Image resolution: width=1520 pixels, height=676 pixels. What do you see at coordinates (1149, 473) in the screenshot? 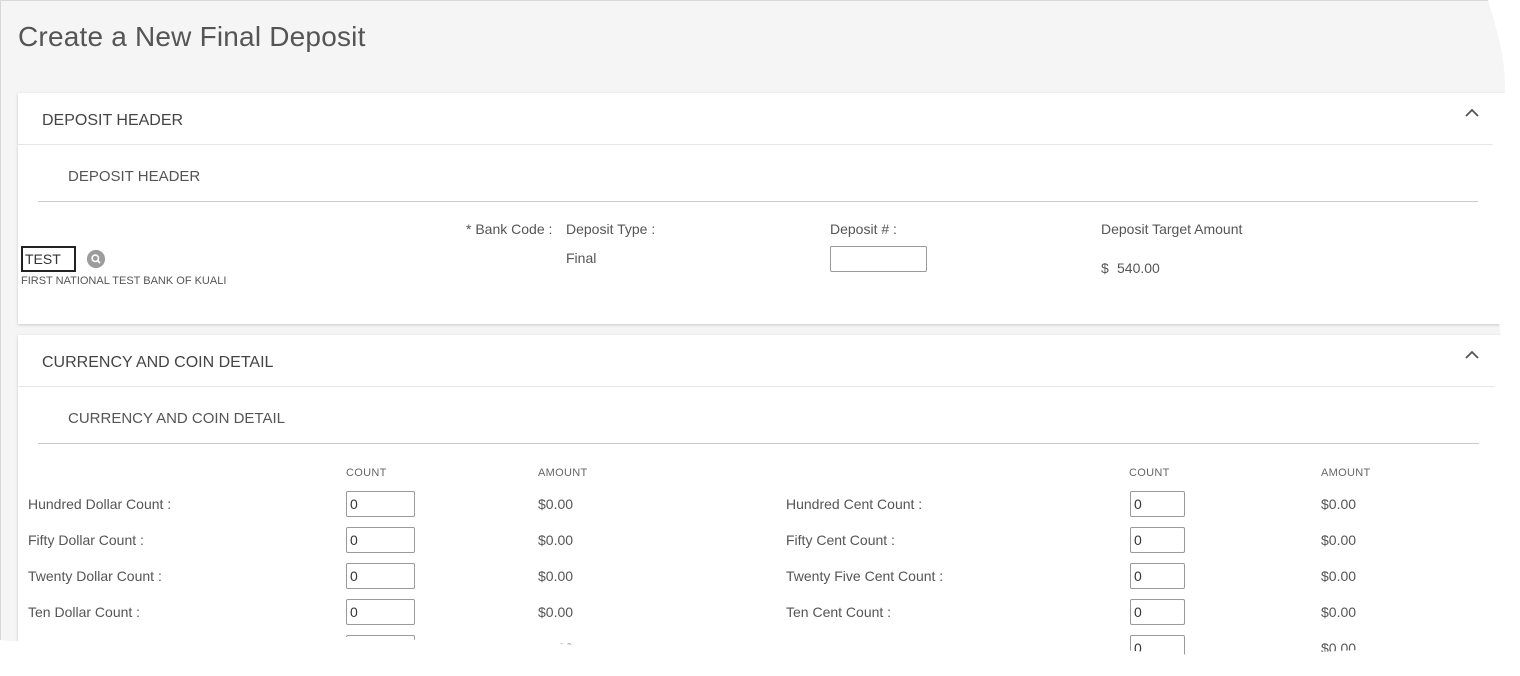
I see `coin-count-header: COUNT` at bounding box center [1149, 473].